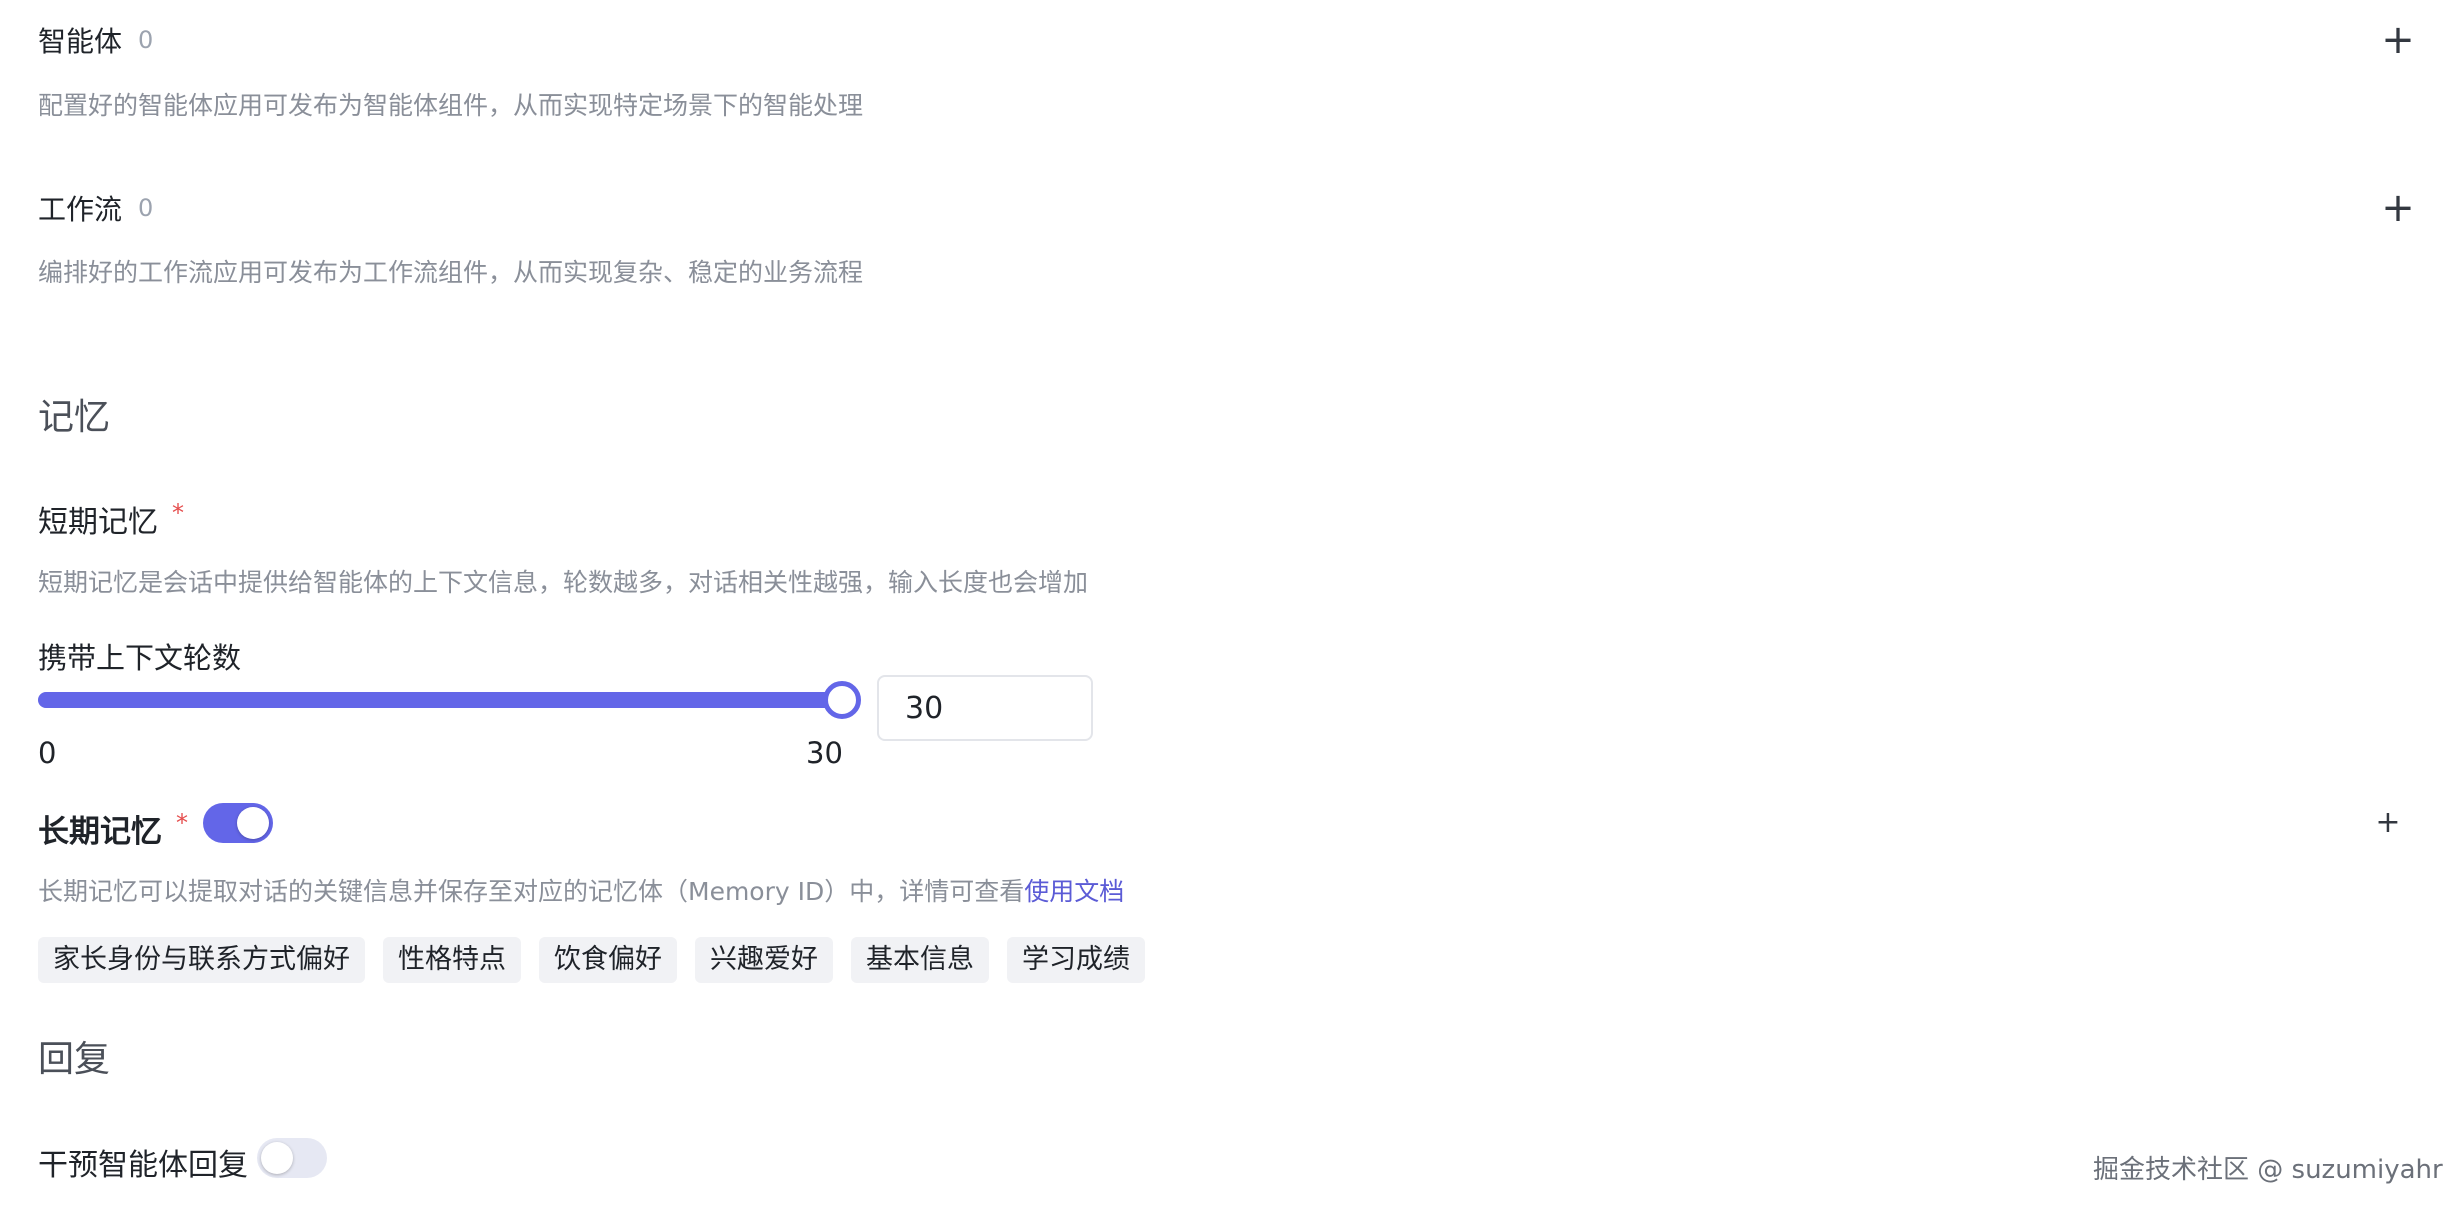 The width and height of the screenshot is (2447, 1211). What do you see at coordinates (842, 700) in the screenshot?
I see `slider-thumb` at bounding box center [842, 700].